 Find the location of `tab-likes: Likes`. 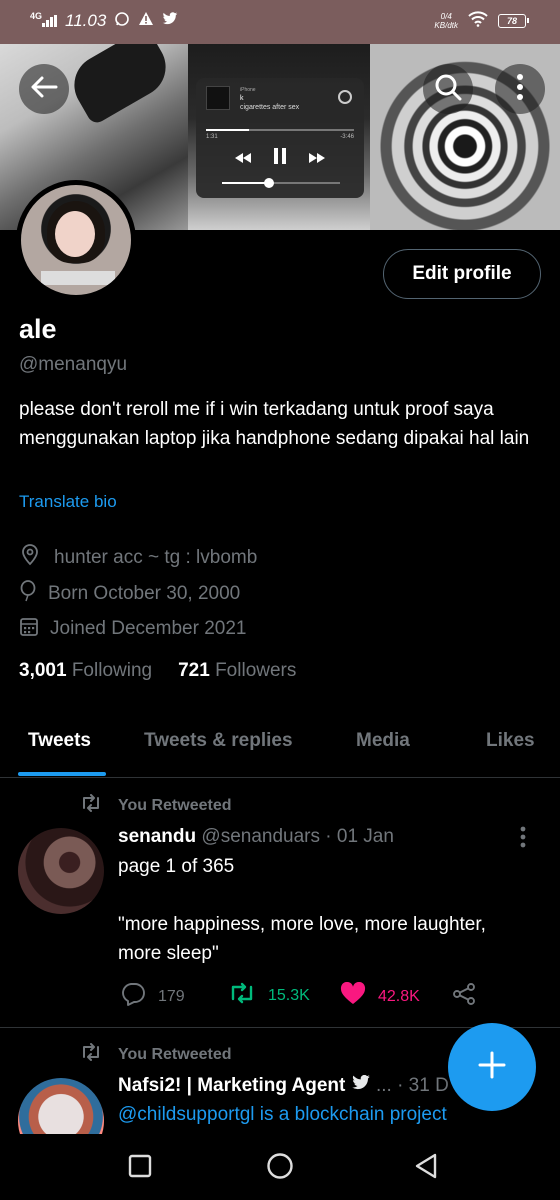

tab-likes: Likes is located at coordinates (510, 741).